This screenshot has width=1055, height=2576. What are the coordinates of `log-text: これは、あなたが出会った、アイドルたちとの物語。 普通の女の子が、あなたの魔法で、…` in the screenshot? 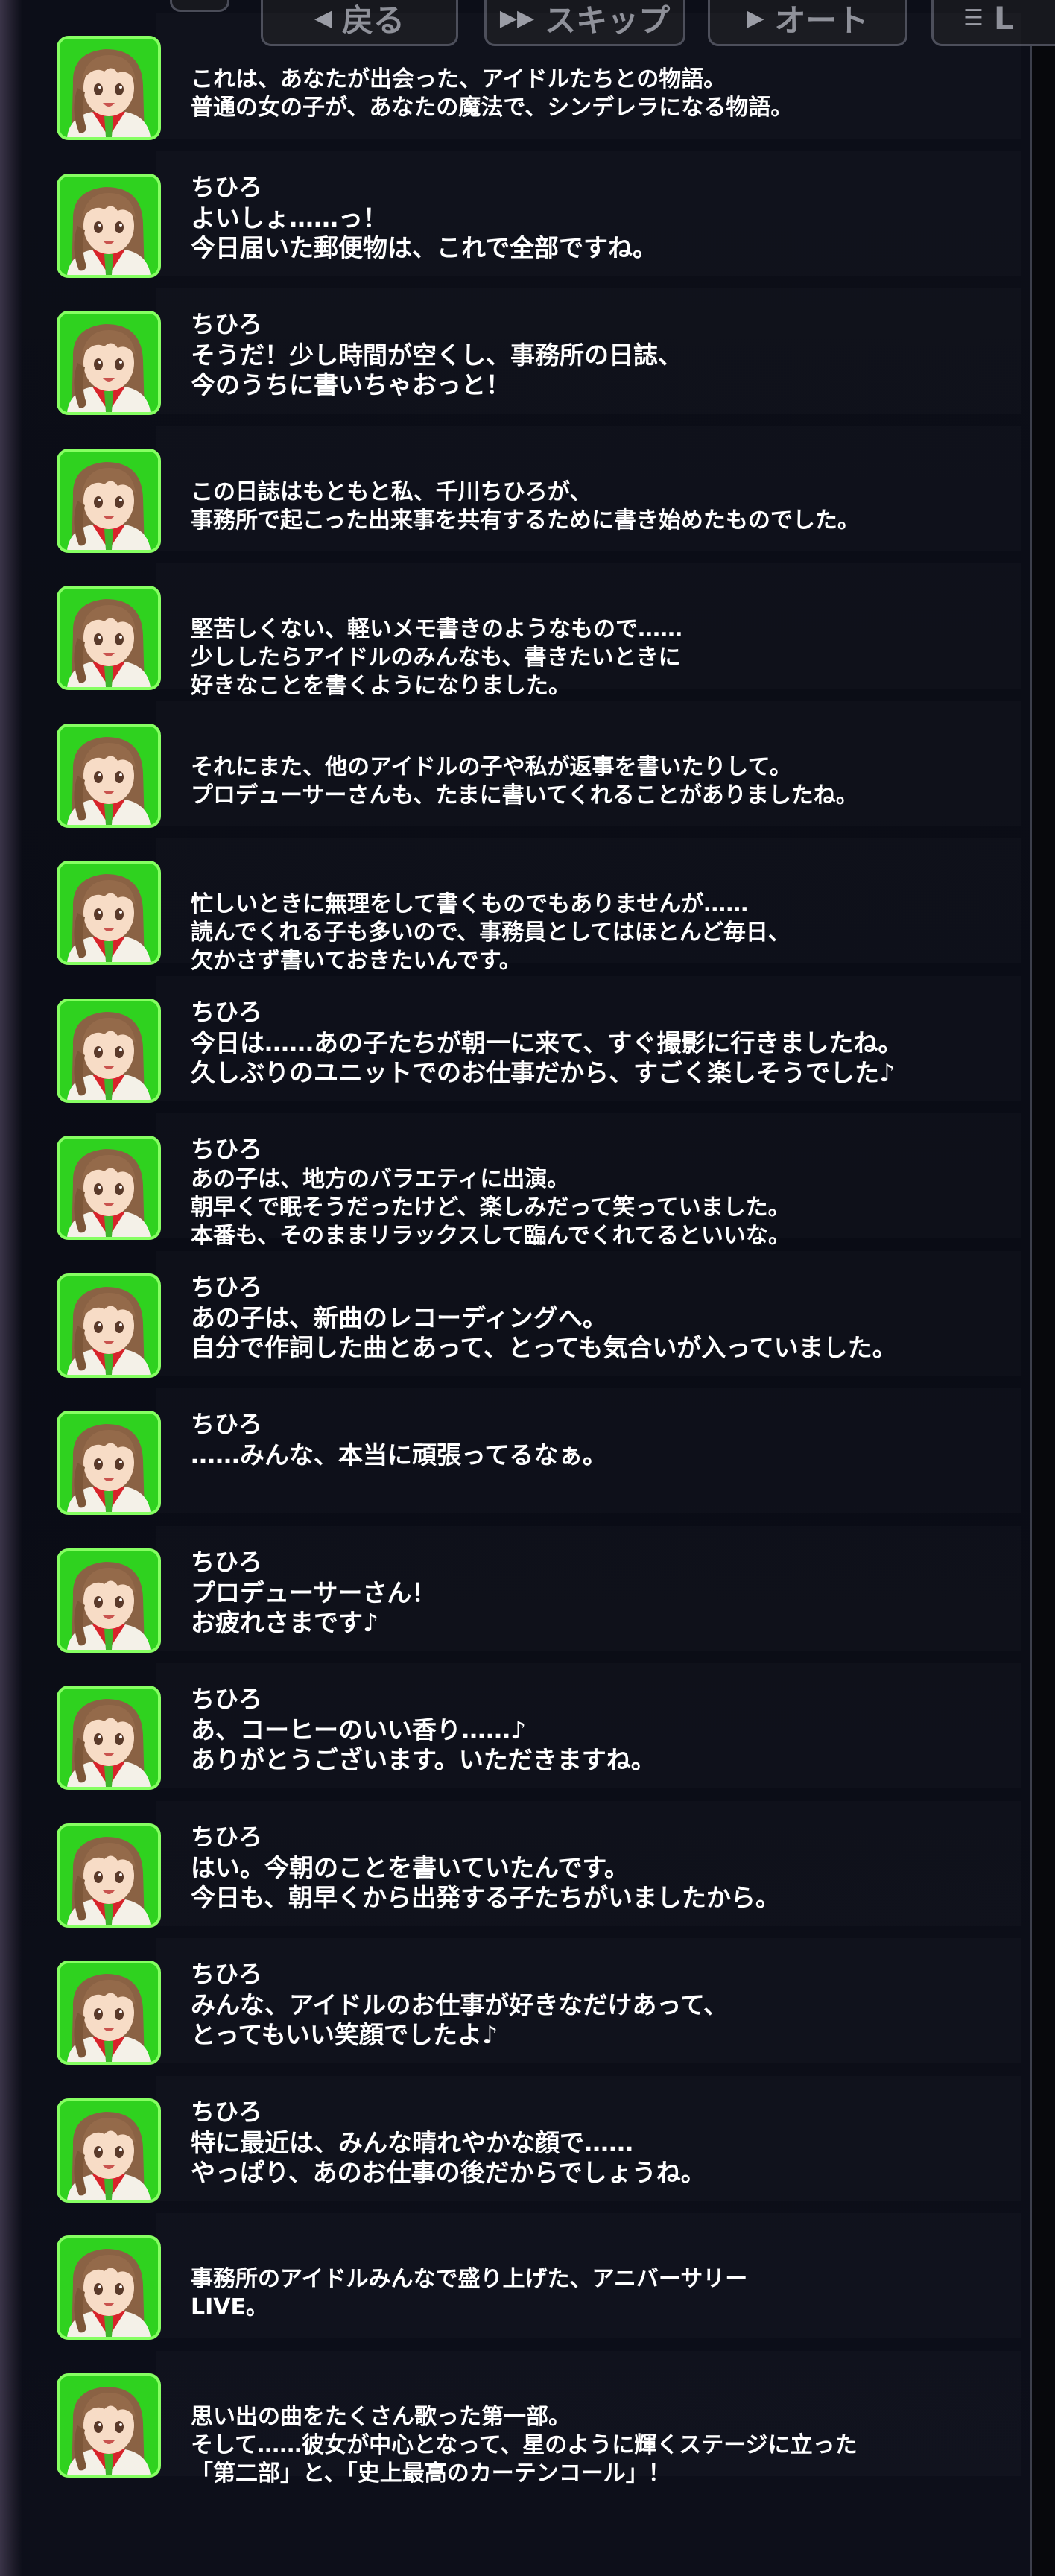 It's located at (492, 77).